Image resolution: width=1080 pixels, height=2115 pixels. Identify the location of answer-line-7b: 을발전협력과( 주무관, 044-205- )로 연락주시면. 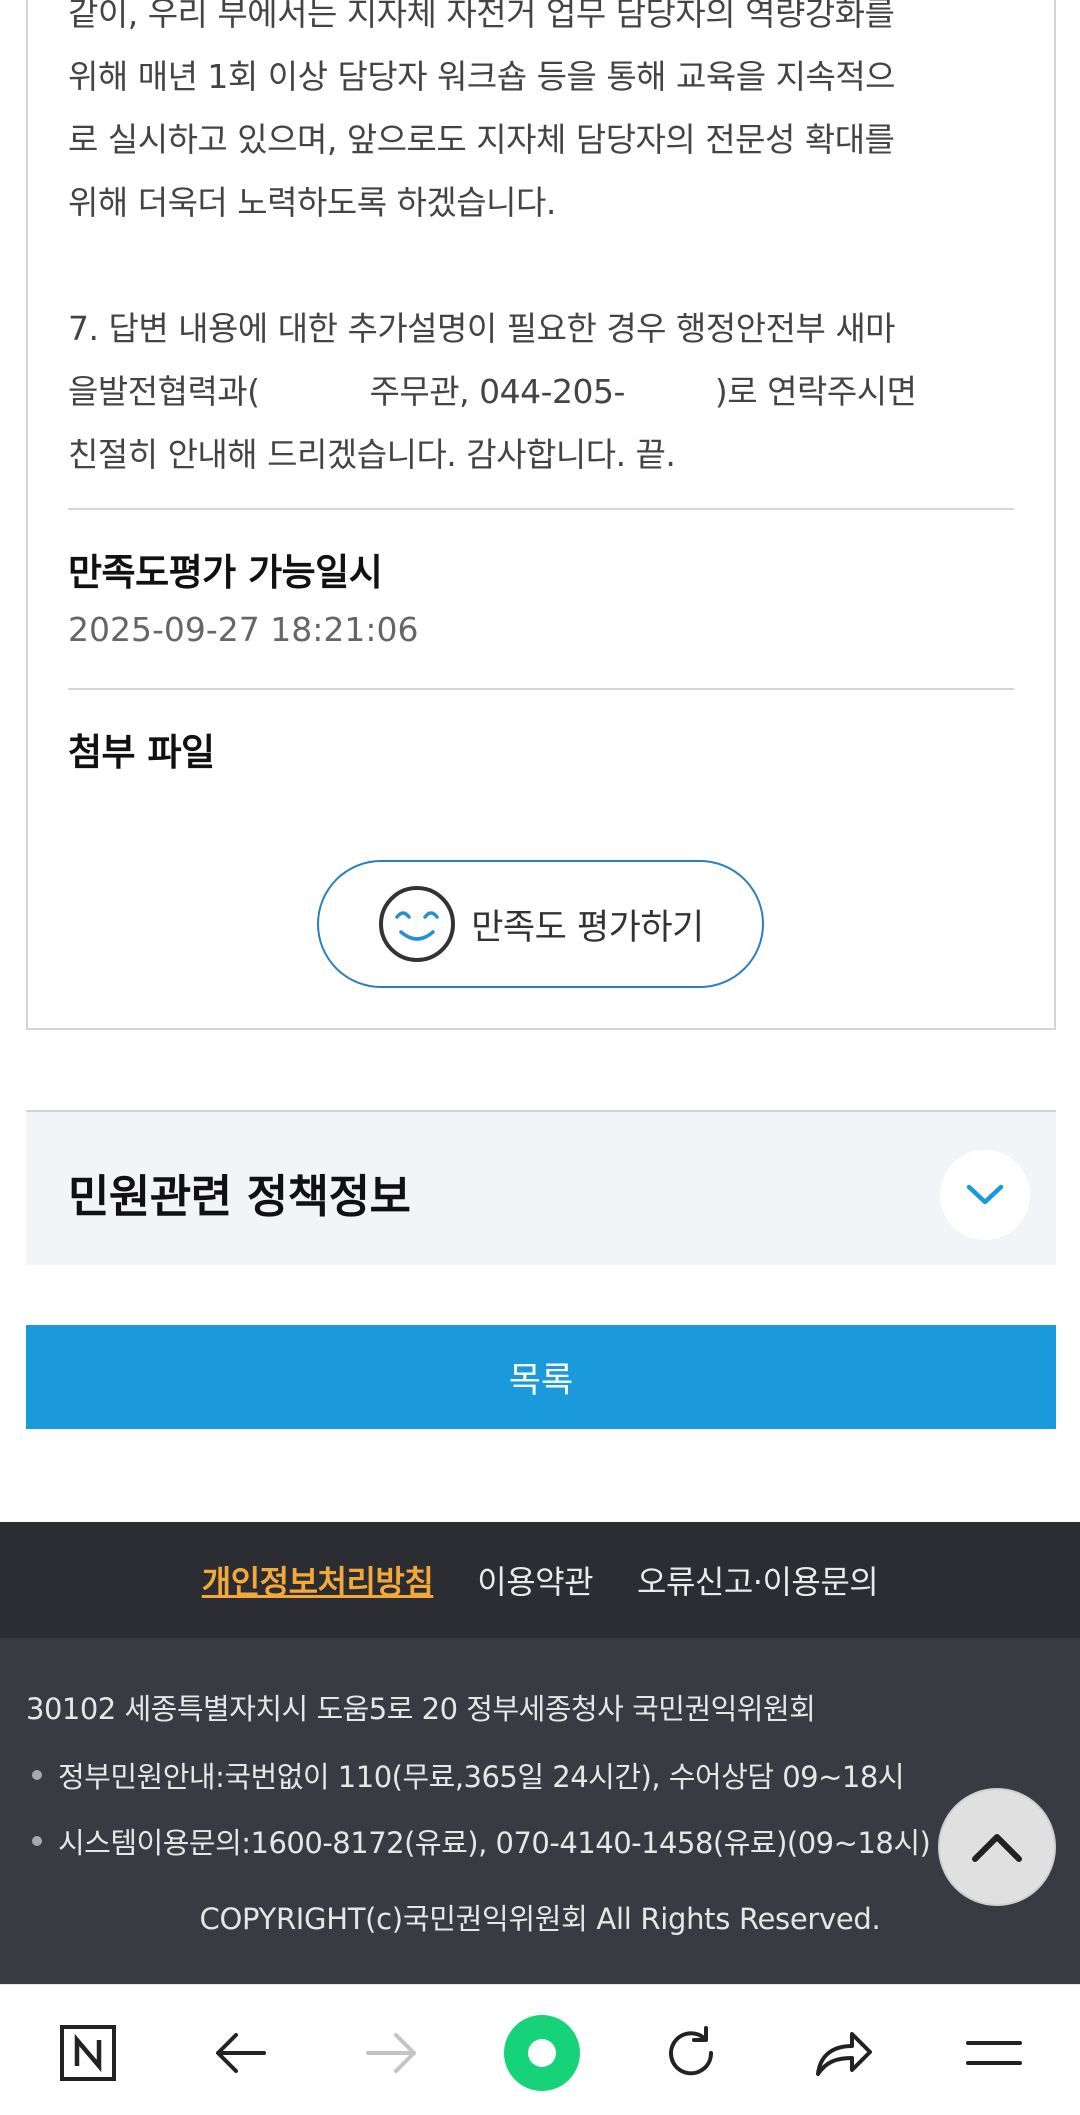
(492, 391).